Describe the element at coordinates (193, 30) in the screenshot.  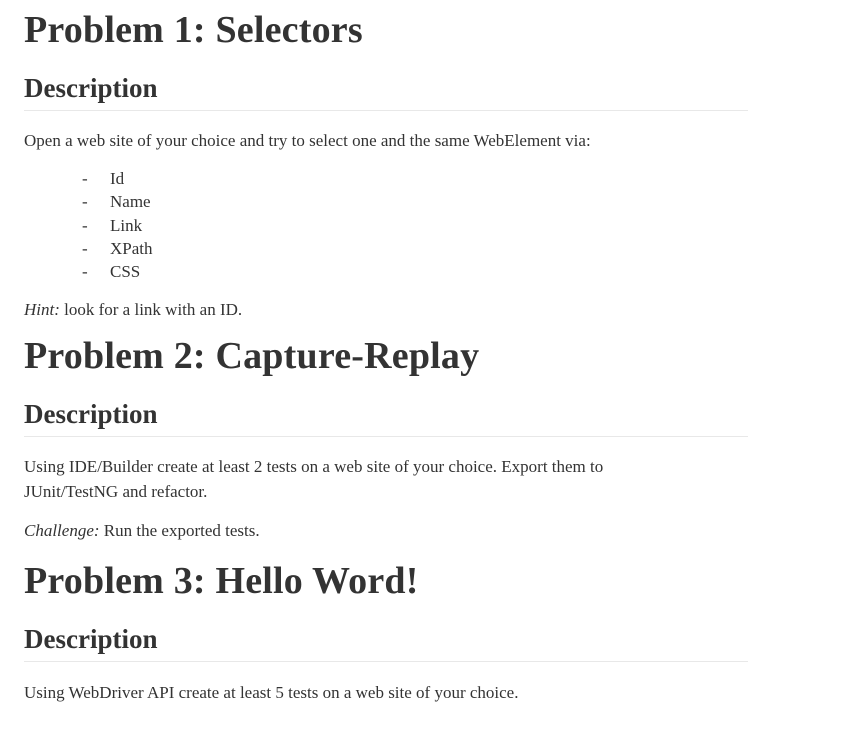
I see `problem-1-title: Problem 1: Selectors` at that location.